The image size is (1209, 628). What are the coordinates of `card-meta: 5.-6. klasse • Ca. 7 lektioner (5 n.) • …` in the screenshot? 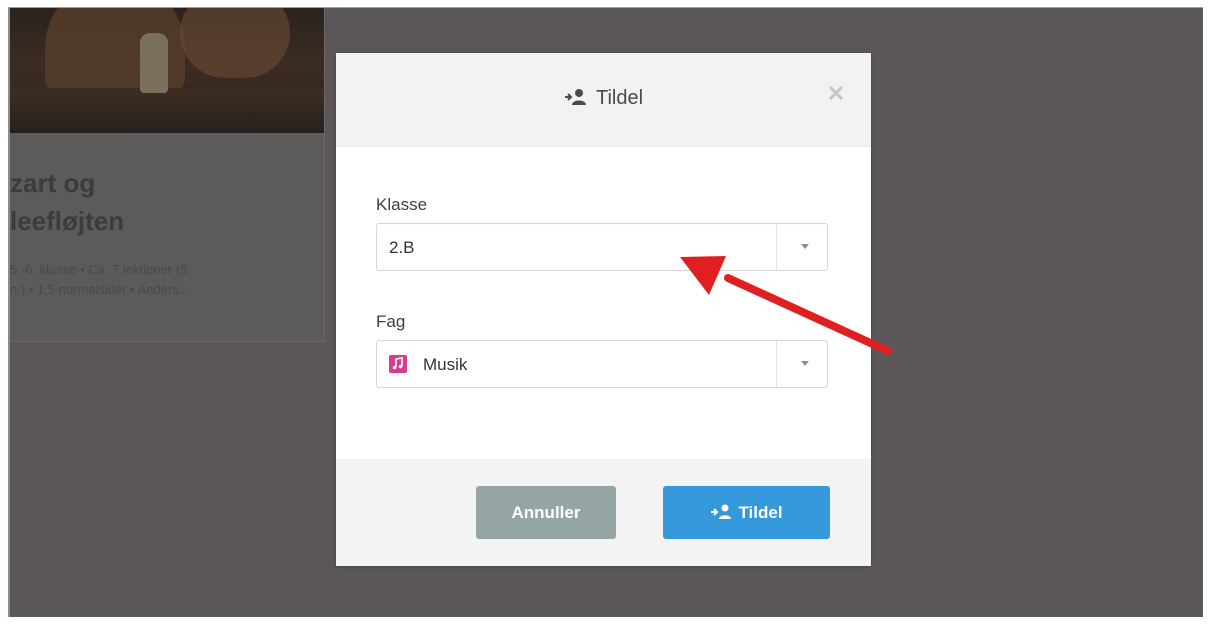 It's located at (100, 279).